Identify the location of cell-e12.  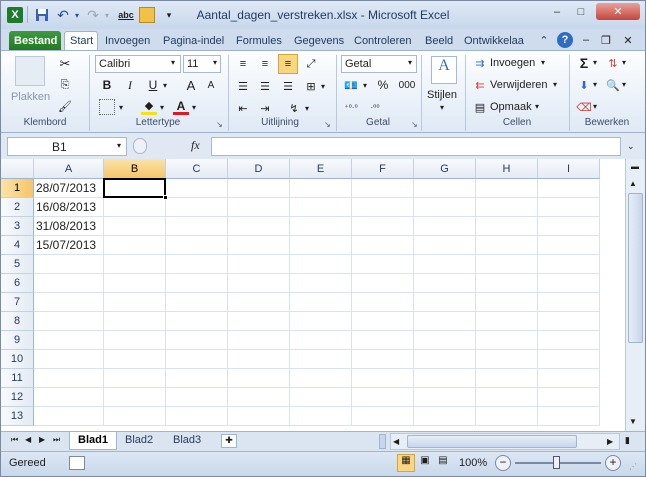
(321, 397).